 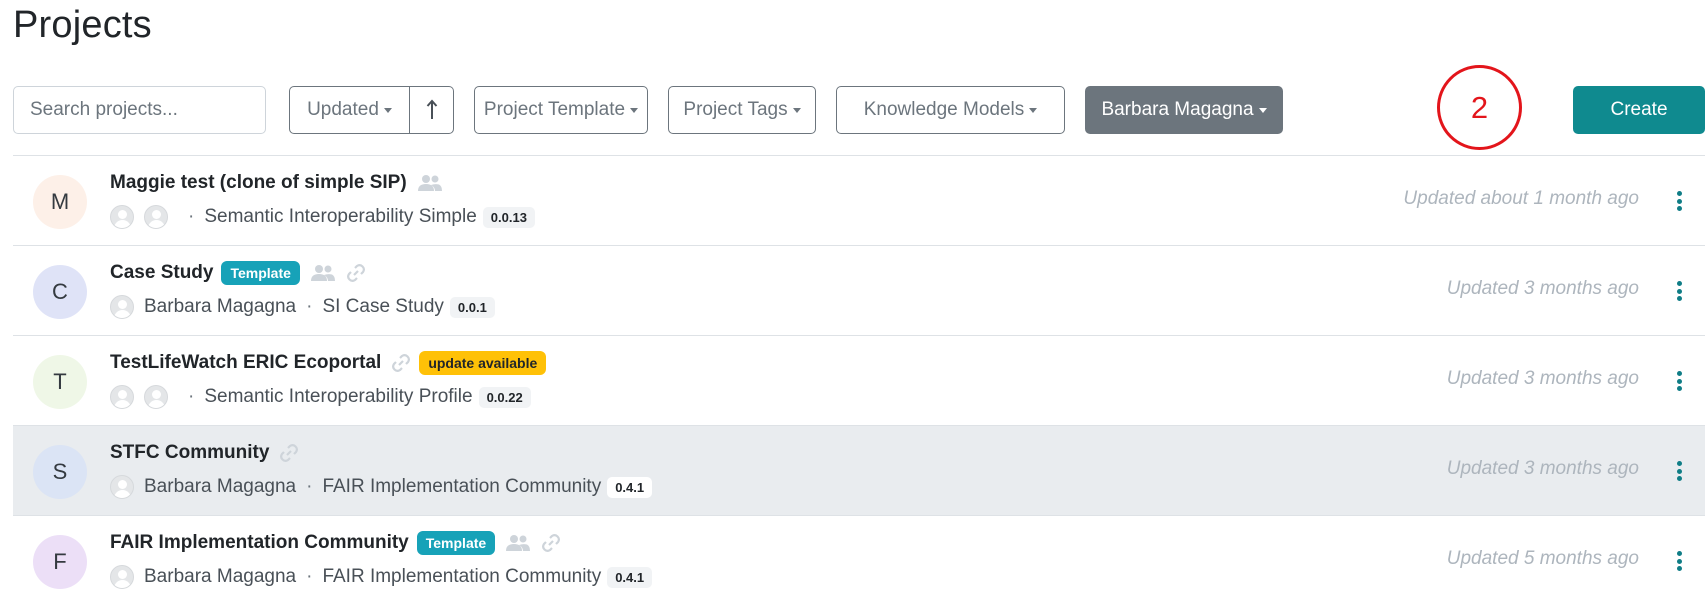 What do you see at coordinates (60, 472) in the screenshot?
I see `project-avatar: S` at bounding box center [60, 472].